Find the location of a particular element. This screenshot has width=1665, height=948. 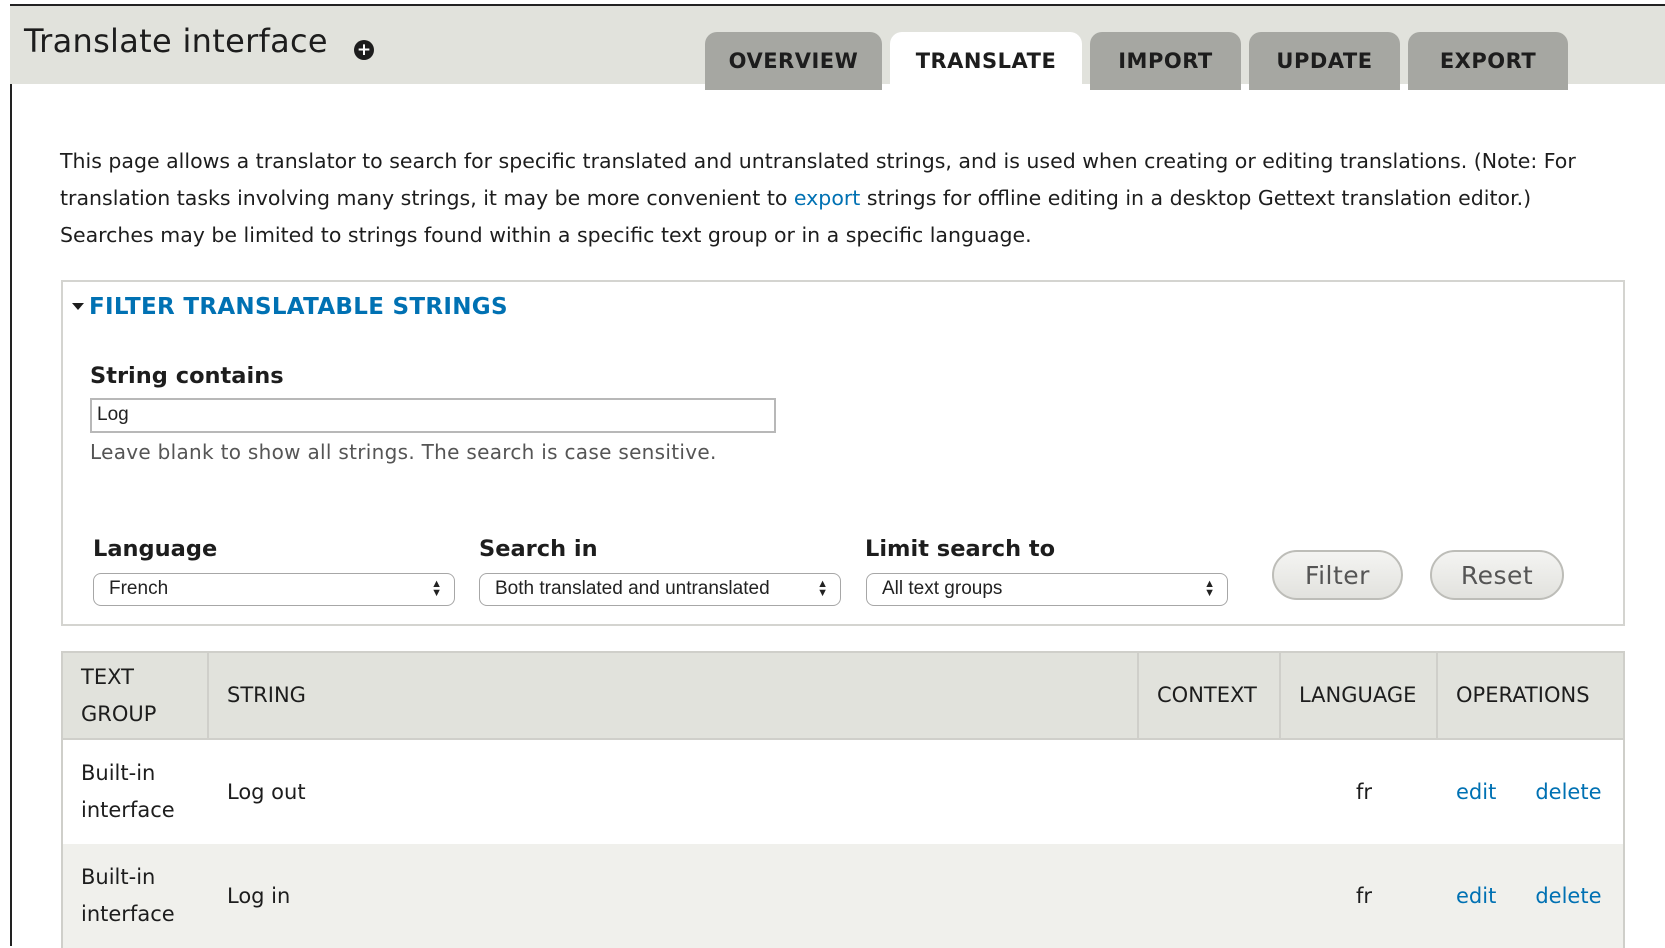

filter-button: Filter is located at coordinates (1337, 575).